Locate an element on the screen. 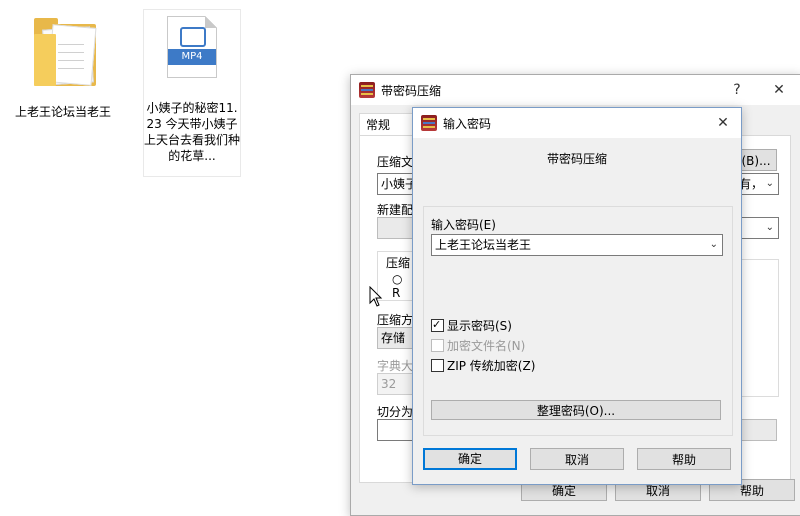 This screenshot has width=800, height=516. desktop-folder: 上老王论坛当老王 is located at coordinates (63, 67).